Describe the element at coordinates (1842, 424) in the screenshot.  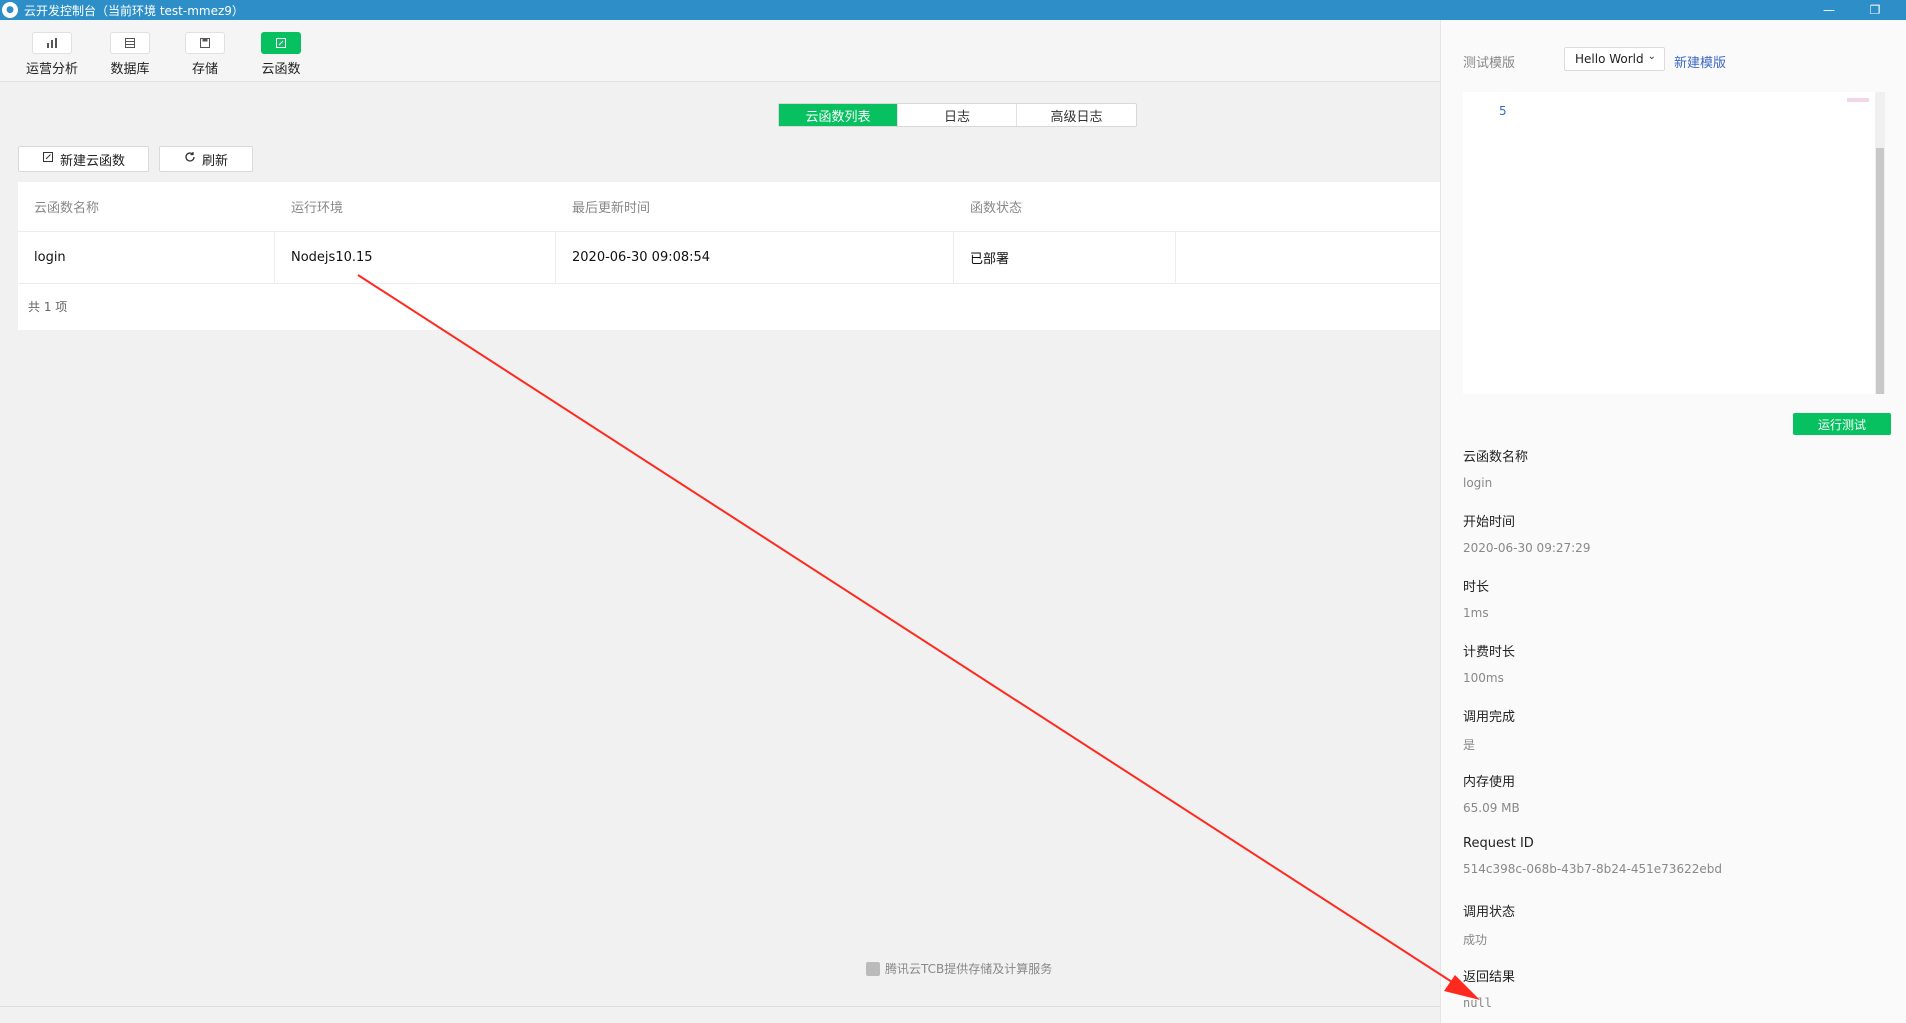
I see `run-test-button: 运行测试` at that location.